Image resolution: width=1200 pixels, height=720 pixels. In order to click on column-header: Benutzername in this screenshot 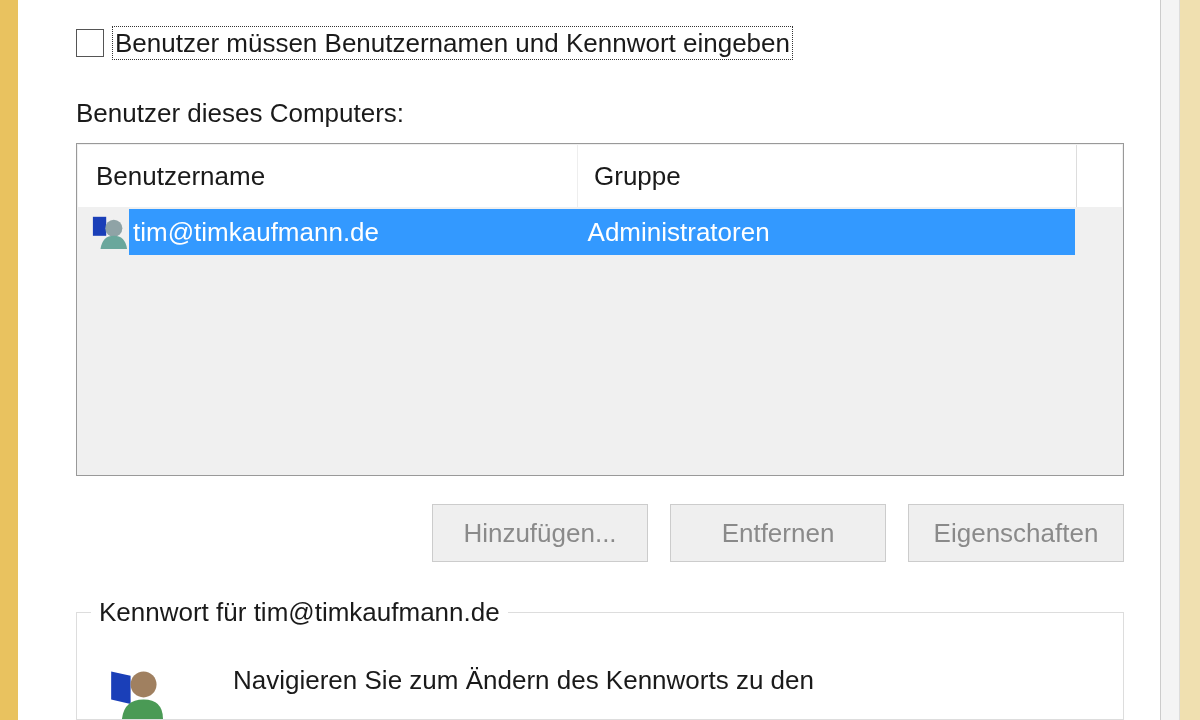, I will do `click(328, 176)`.